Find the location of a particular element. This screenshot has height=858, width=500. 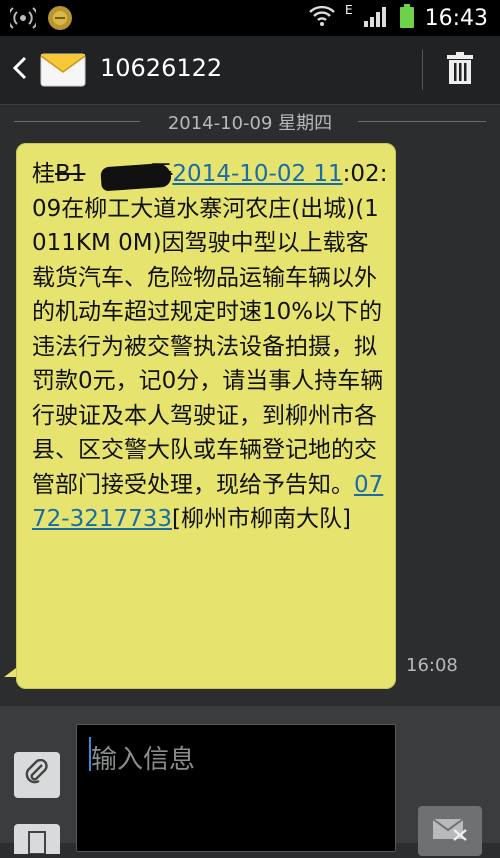

message-input: 输入信息 is located at coordinates (236, 788).